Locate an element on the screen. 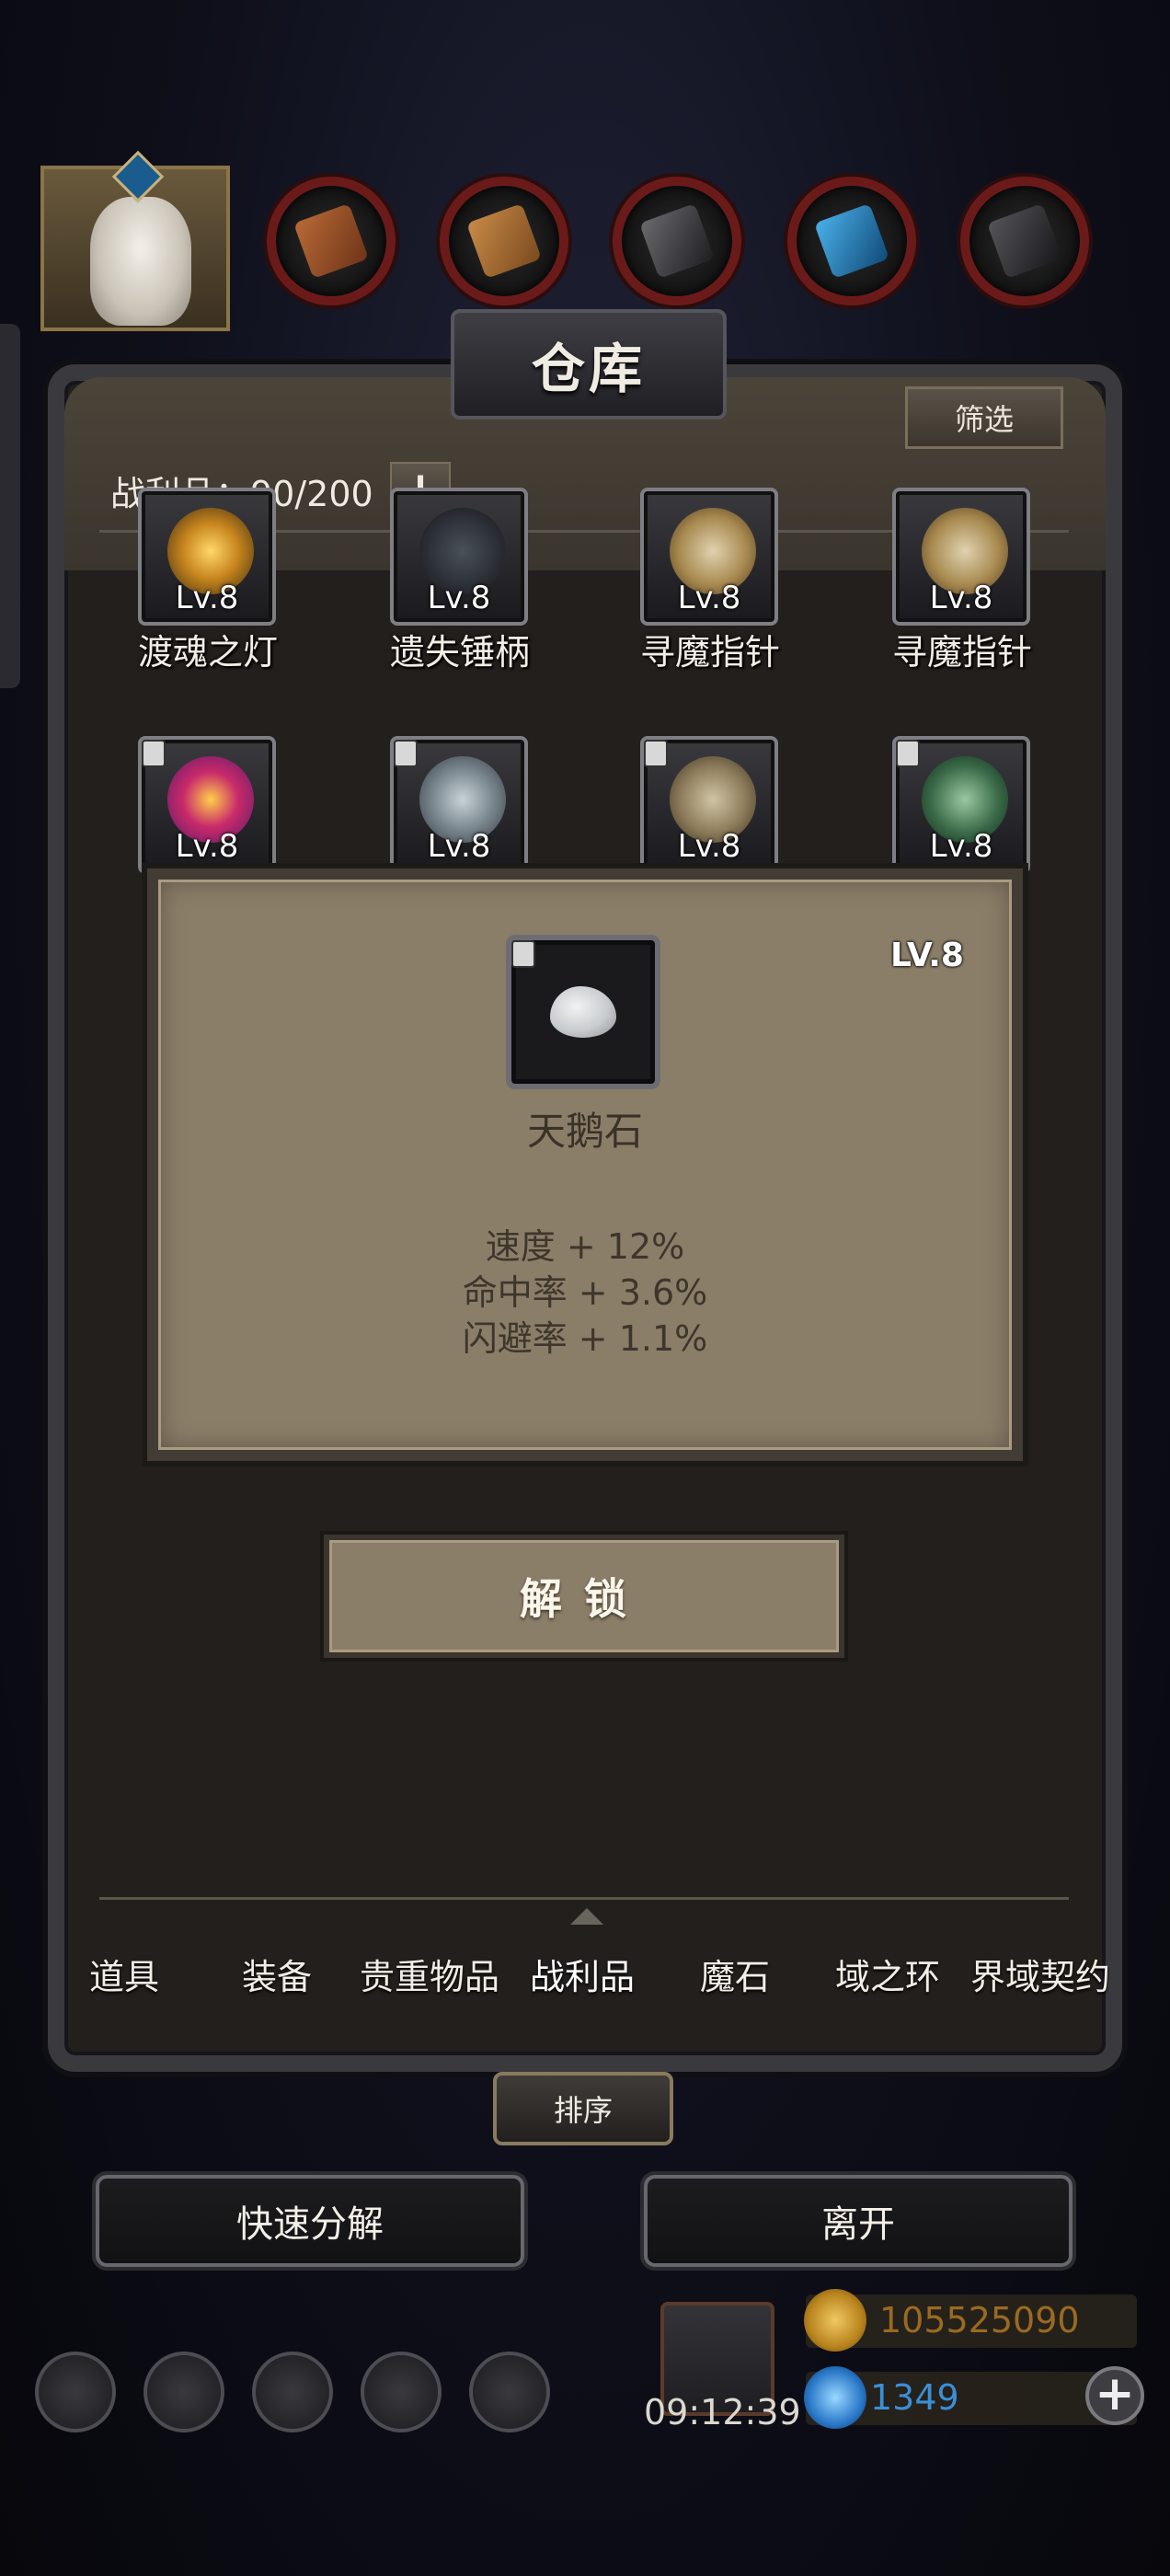 This screenshot has height=2576, width=1170. resource-leather-icon is located at coordinates (331, 241).